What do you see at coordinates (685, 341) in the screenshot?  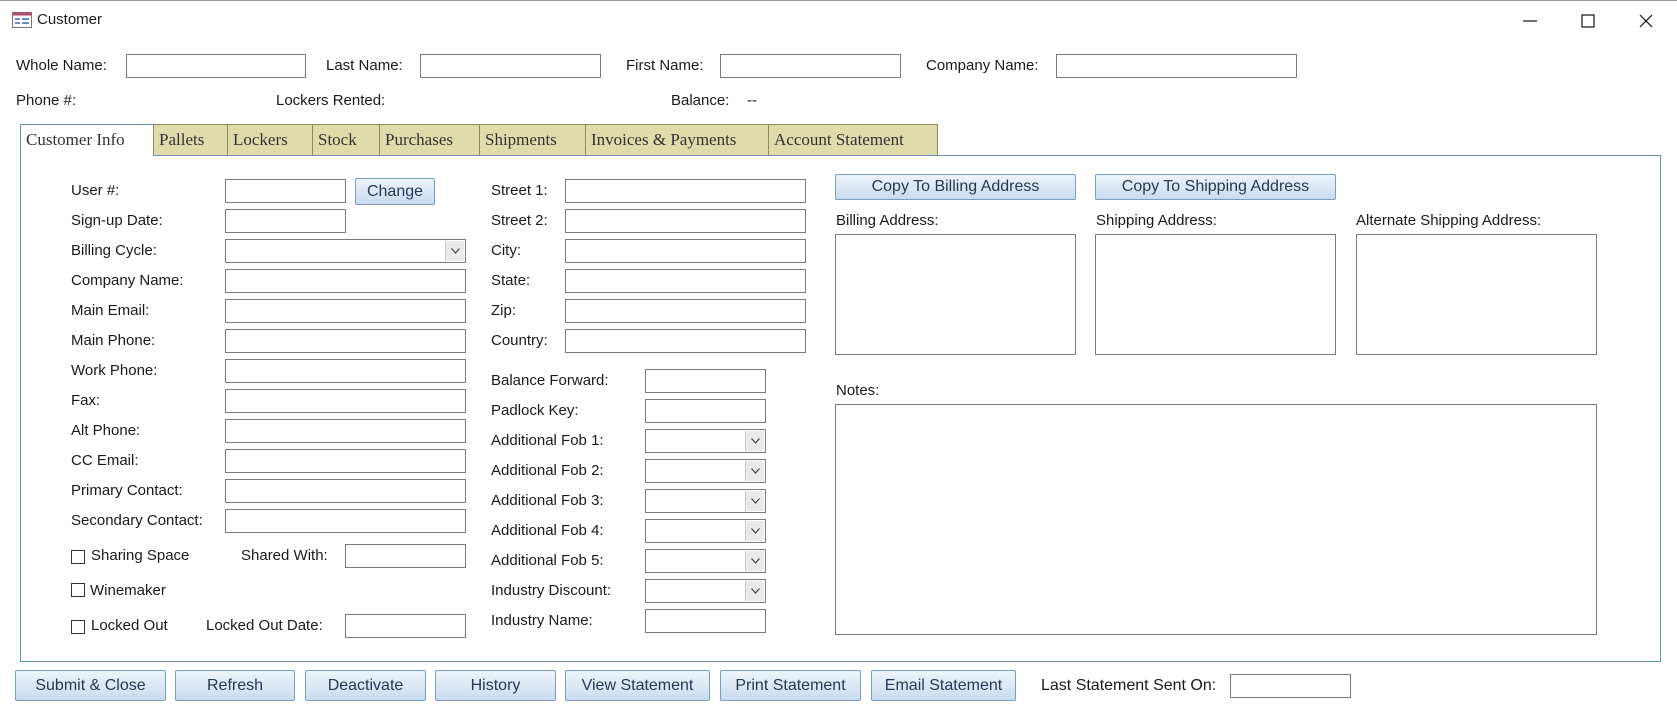 I see `country-input` at bounding box center [685, 341].